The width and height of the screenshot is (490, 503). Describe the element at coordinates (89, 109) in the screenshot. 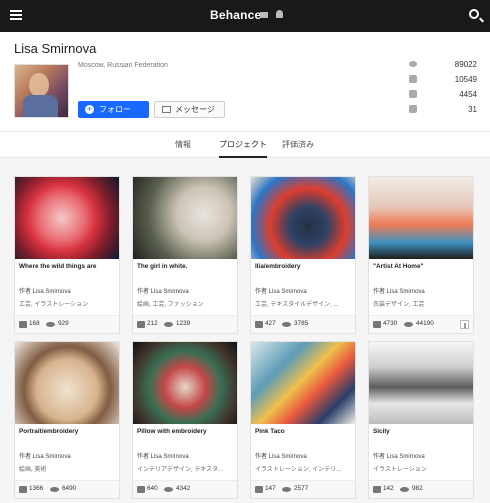

I see `plus-icon: +` at that location.